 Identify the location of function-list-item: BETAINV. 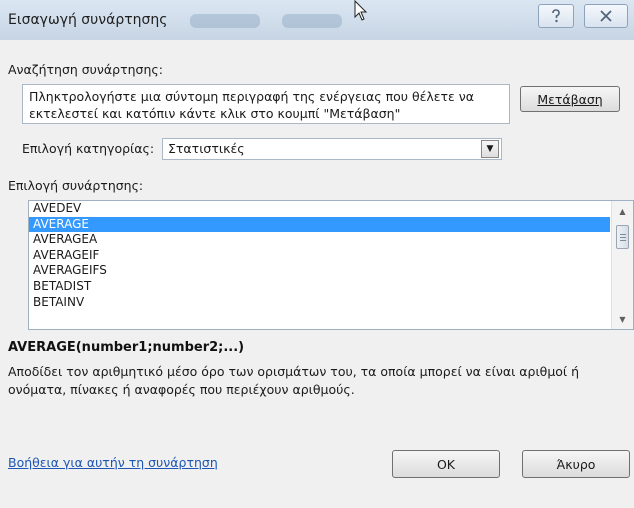
(319, 303).